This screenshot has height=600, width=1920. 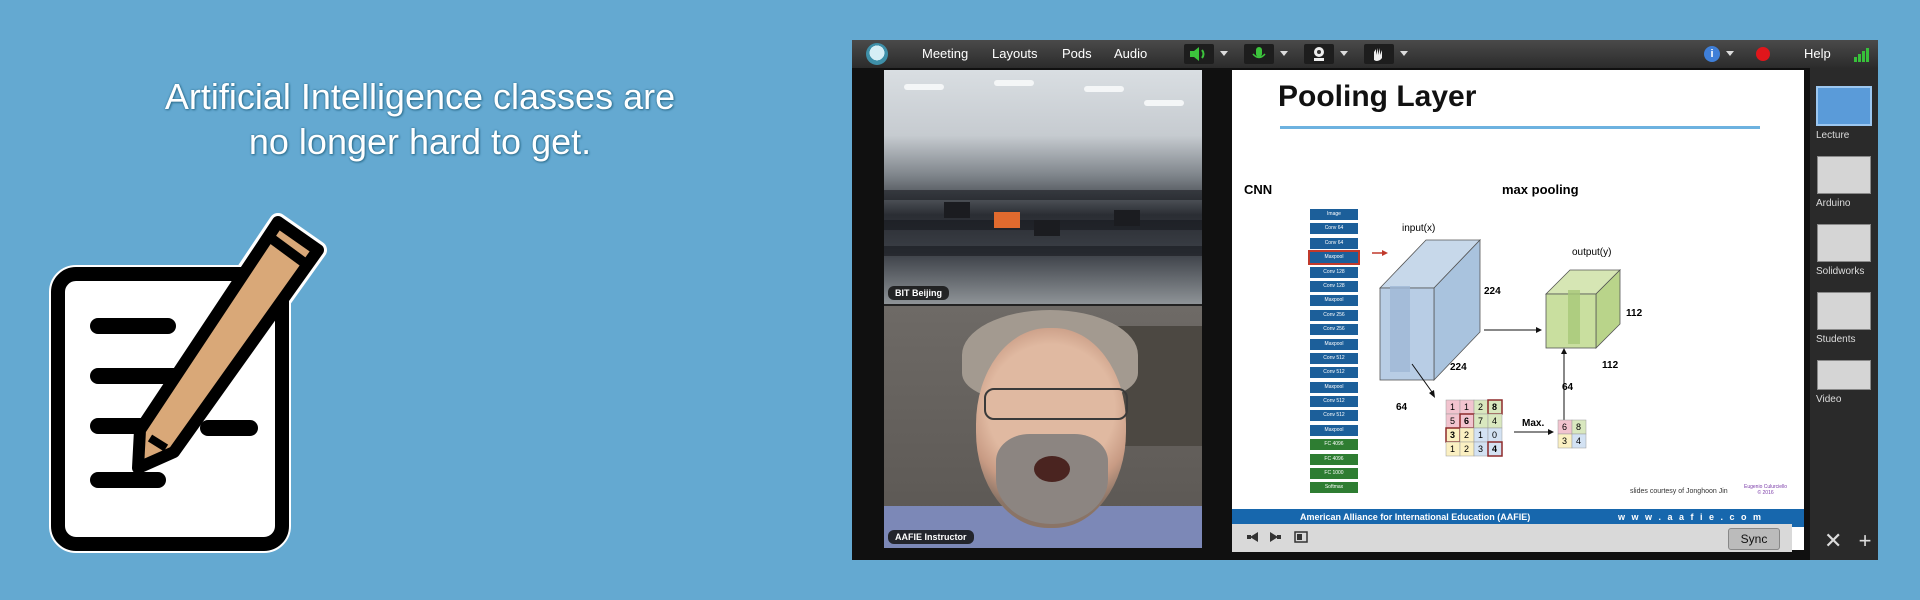 I want to click on pooling-diagram: input(x) 224 224 64 output(y) 112 112 64, so click(x=1507, y=340).